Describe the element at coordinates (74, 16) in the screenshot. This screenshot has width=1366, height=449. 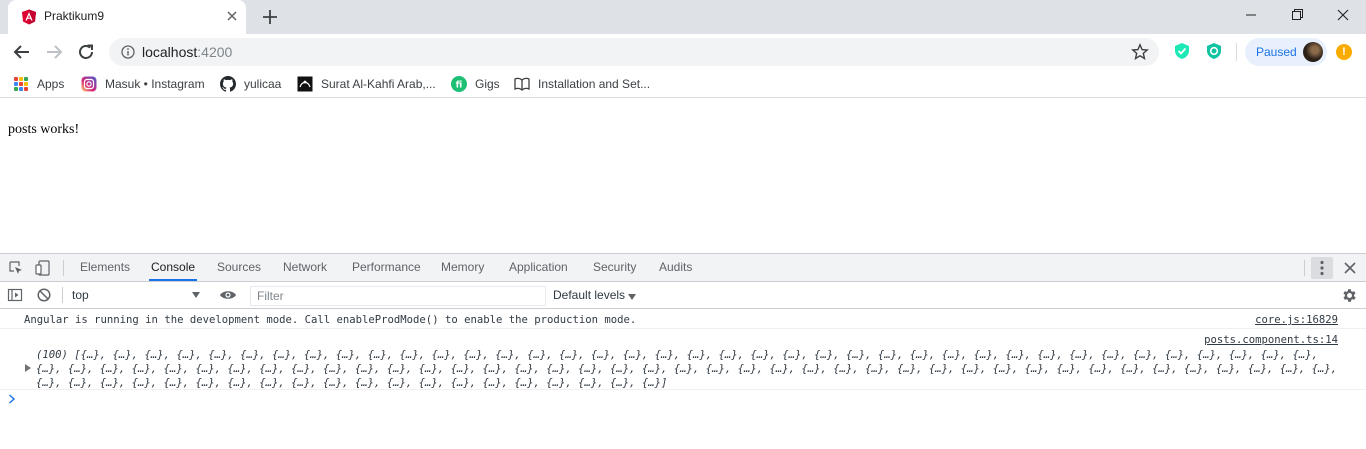
I see `tab-title: Praktikum9` at that location.